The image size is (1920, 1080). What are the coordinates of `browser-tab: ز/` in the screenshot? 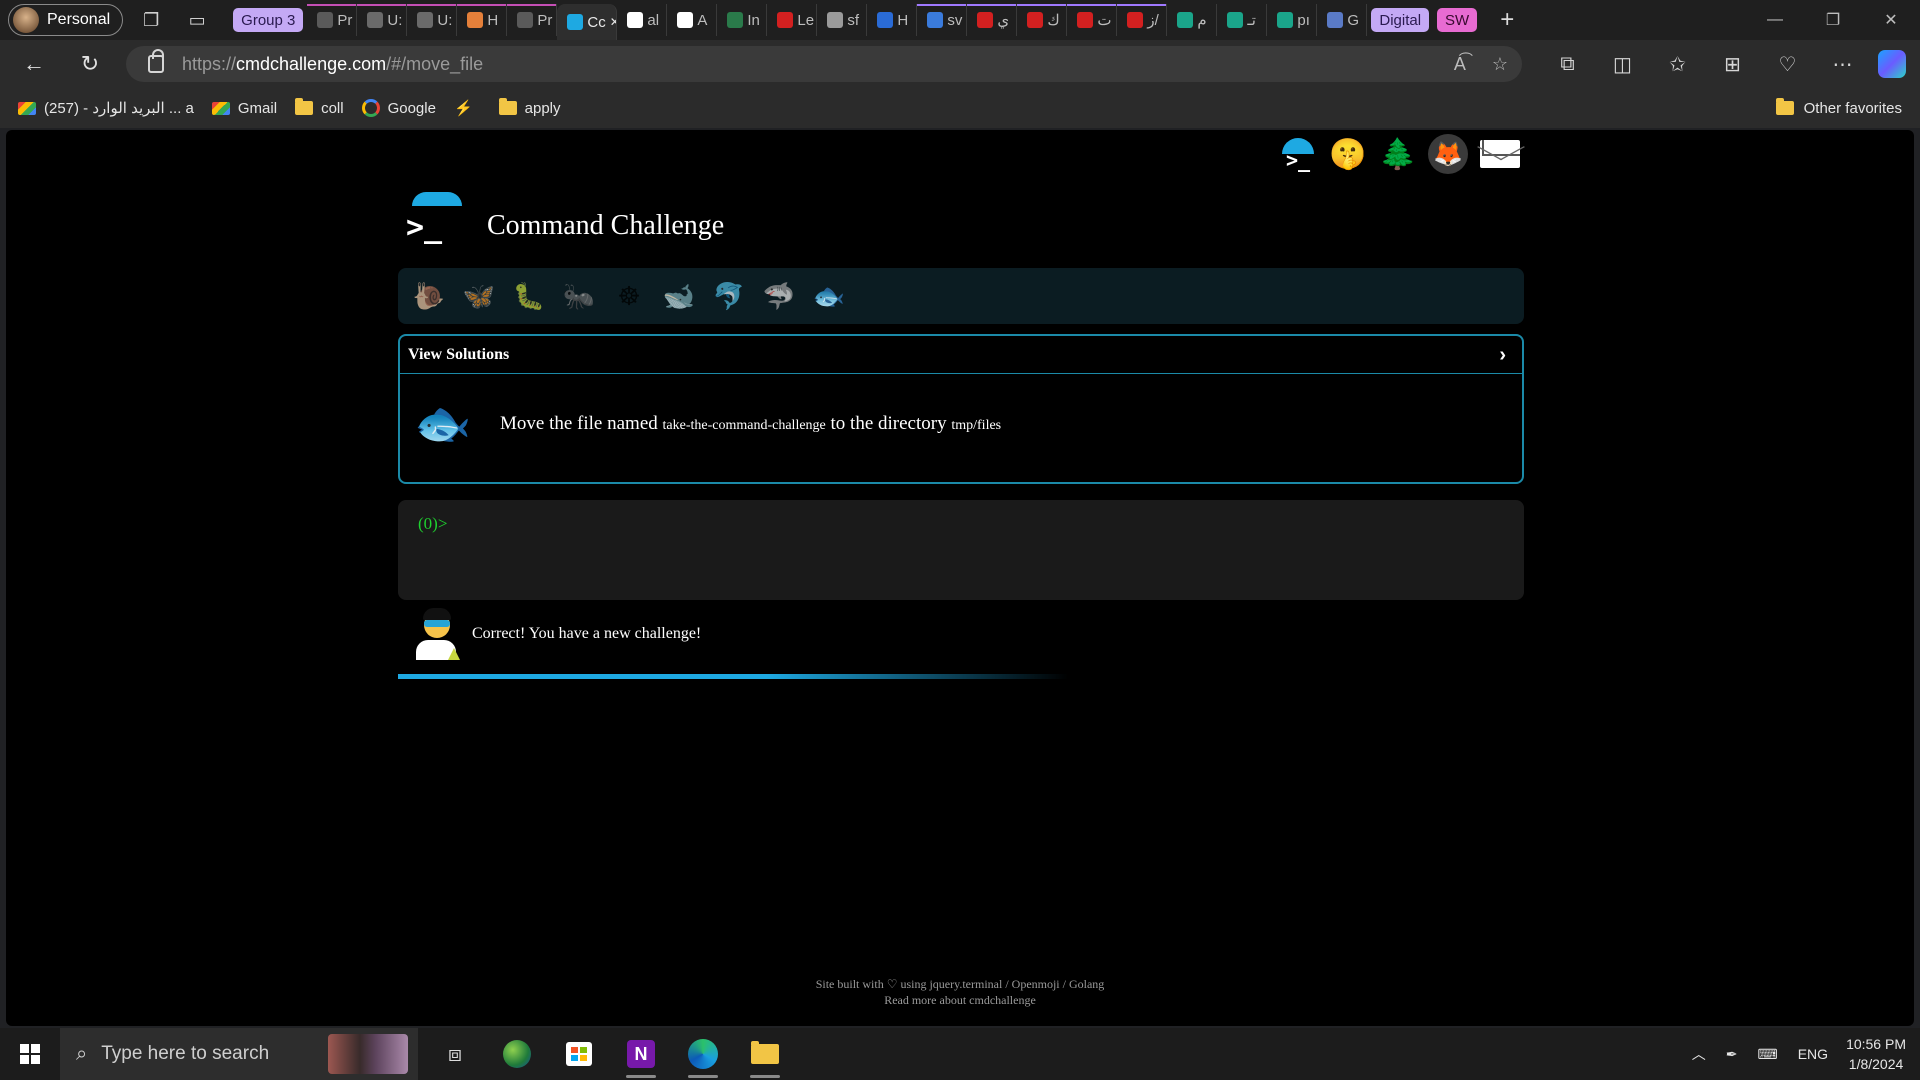 It's located at (1142, 20).